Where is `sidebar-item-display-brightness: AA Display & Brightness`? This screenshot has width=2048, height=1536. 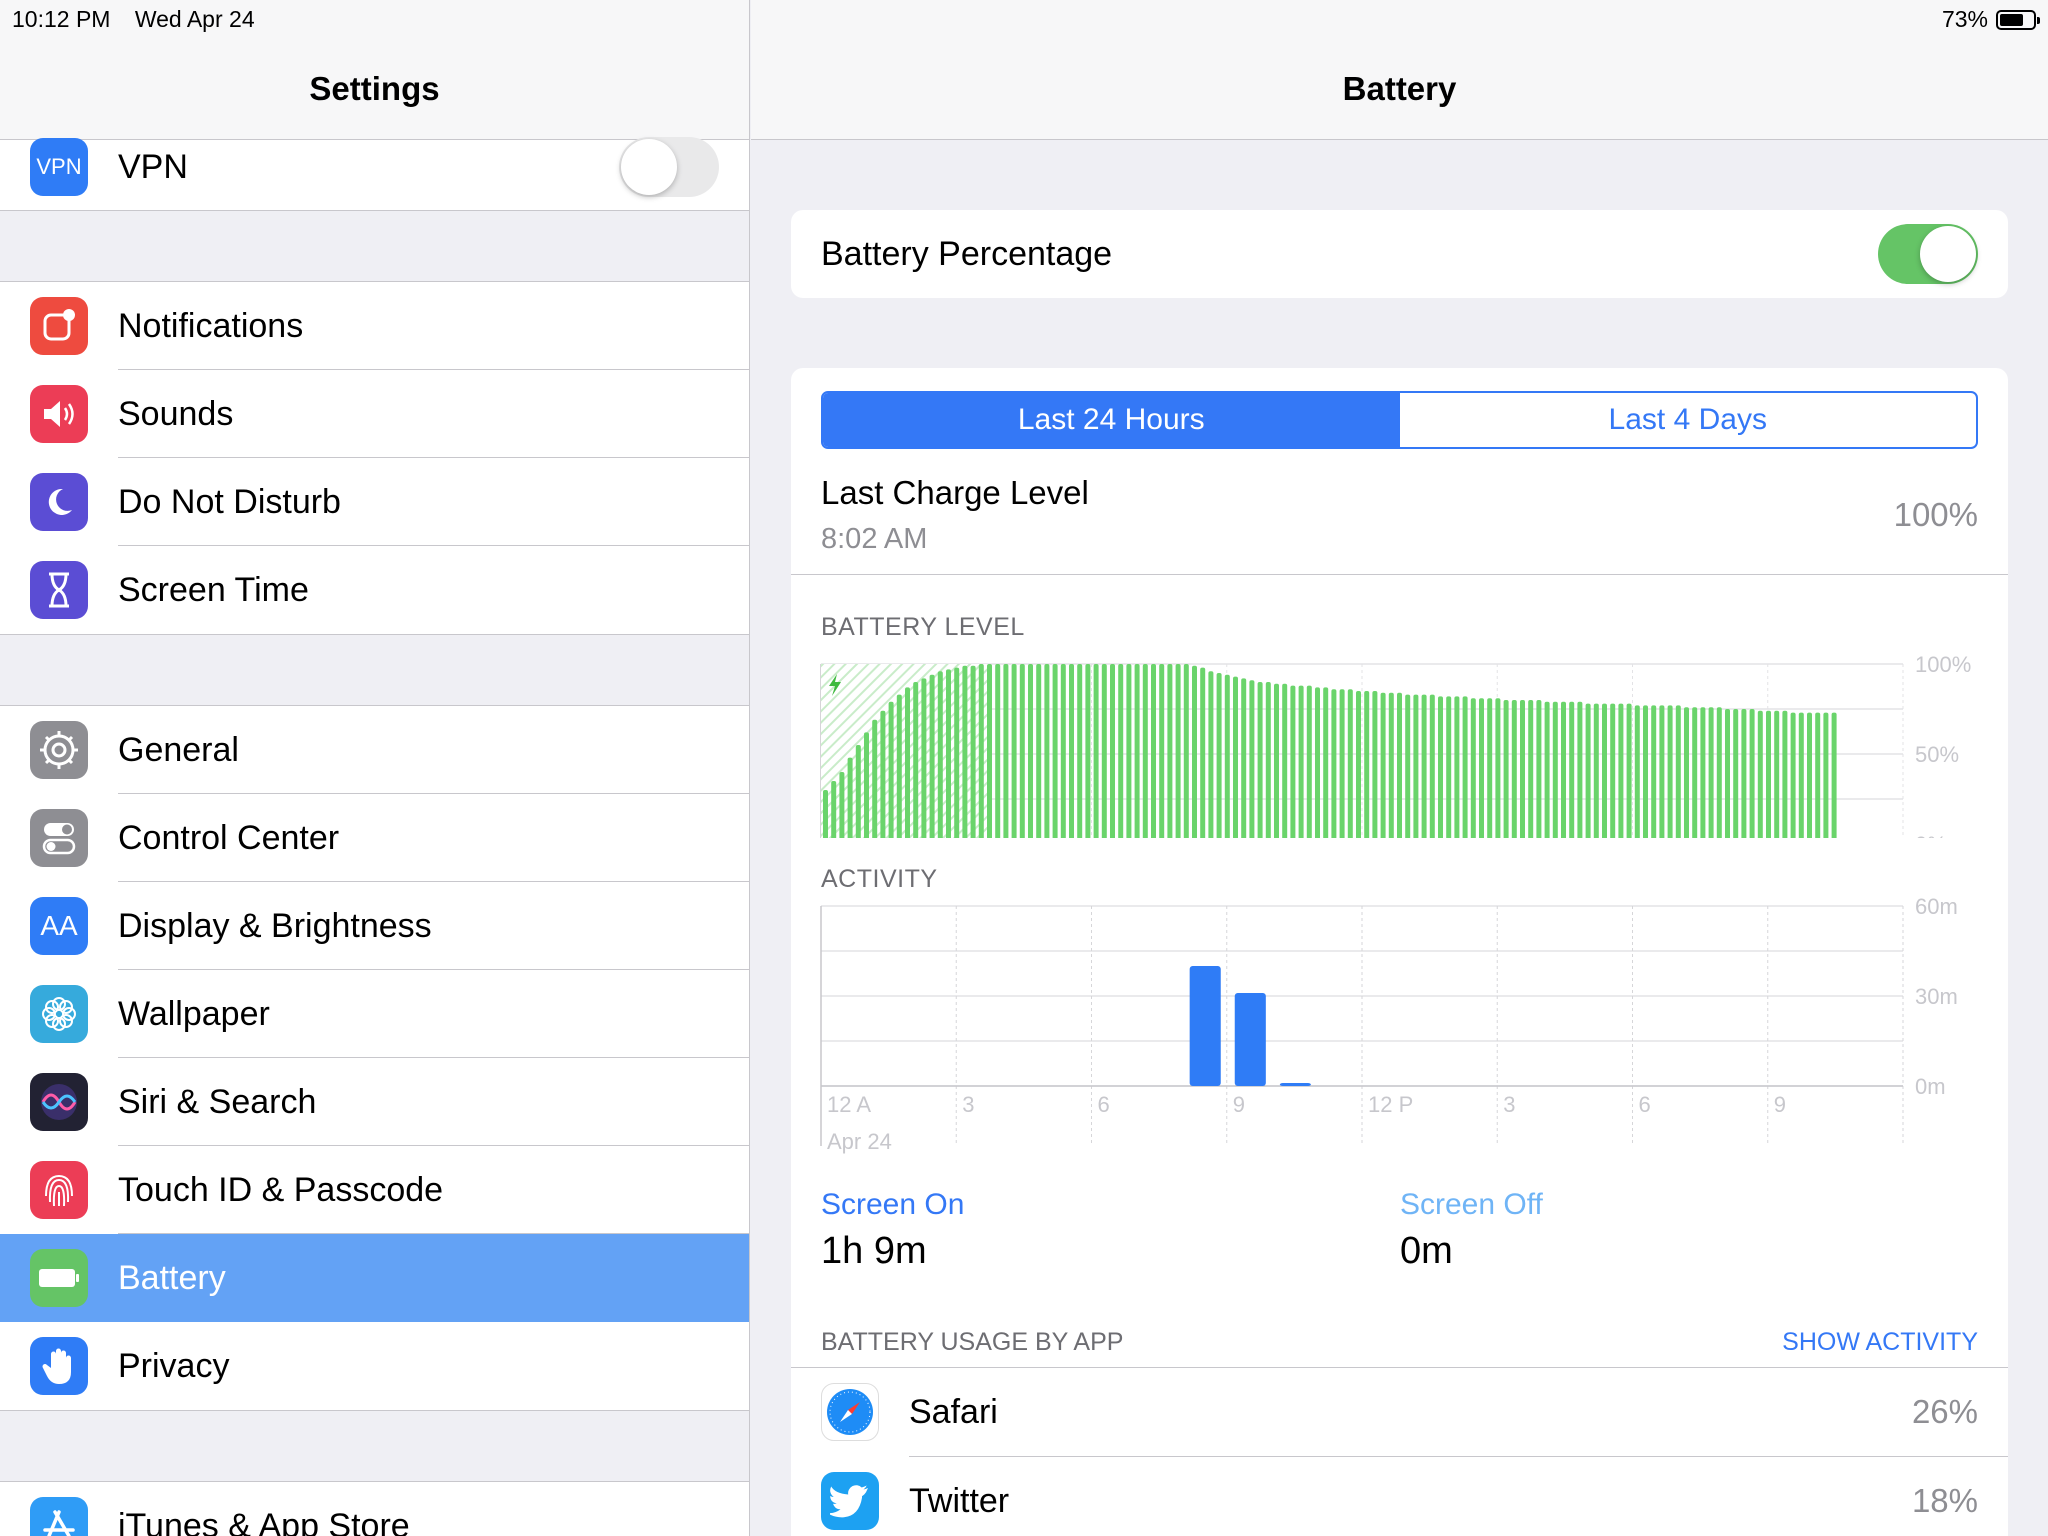
sidebar-item-display-brightness: AA Display & Brightness is located at coordinates (374, 926).